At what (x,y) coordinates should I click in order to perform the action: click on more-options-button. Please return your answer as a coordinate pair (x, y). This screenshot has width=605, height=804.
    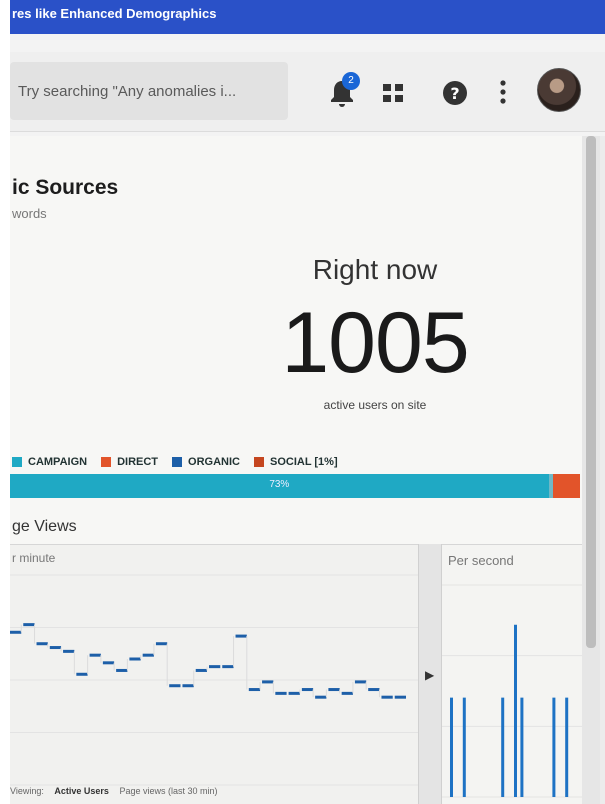
    Looking at the image, I should click on (503, 92).